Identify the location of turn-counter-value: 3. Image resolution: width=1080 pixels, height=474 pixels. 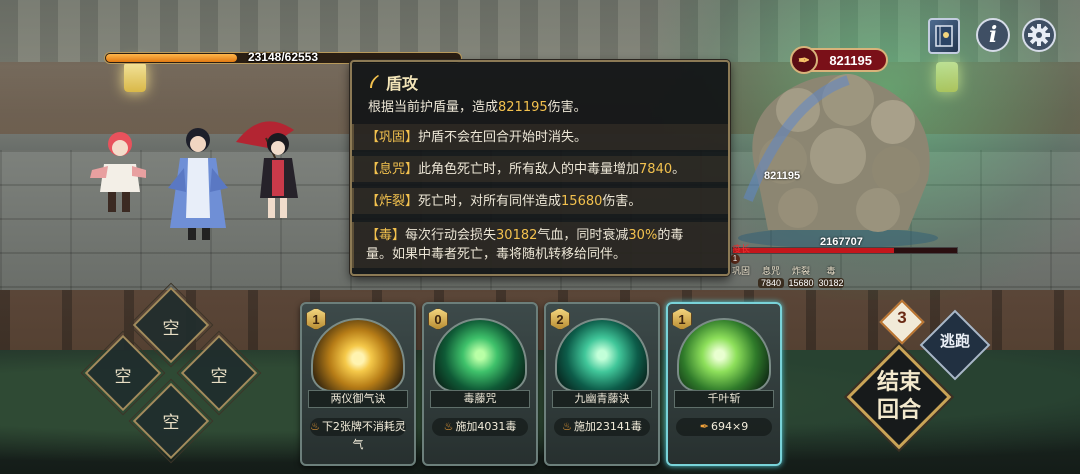
(902, 317).